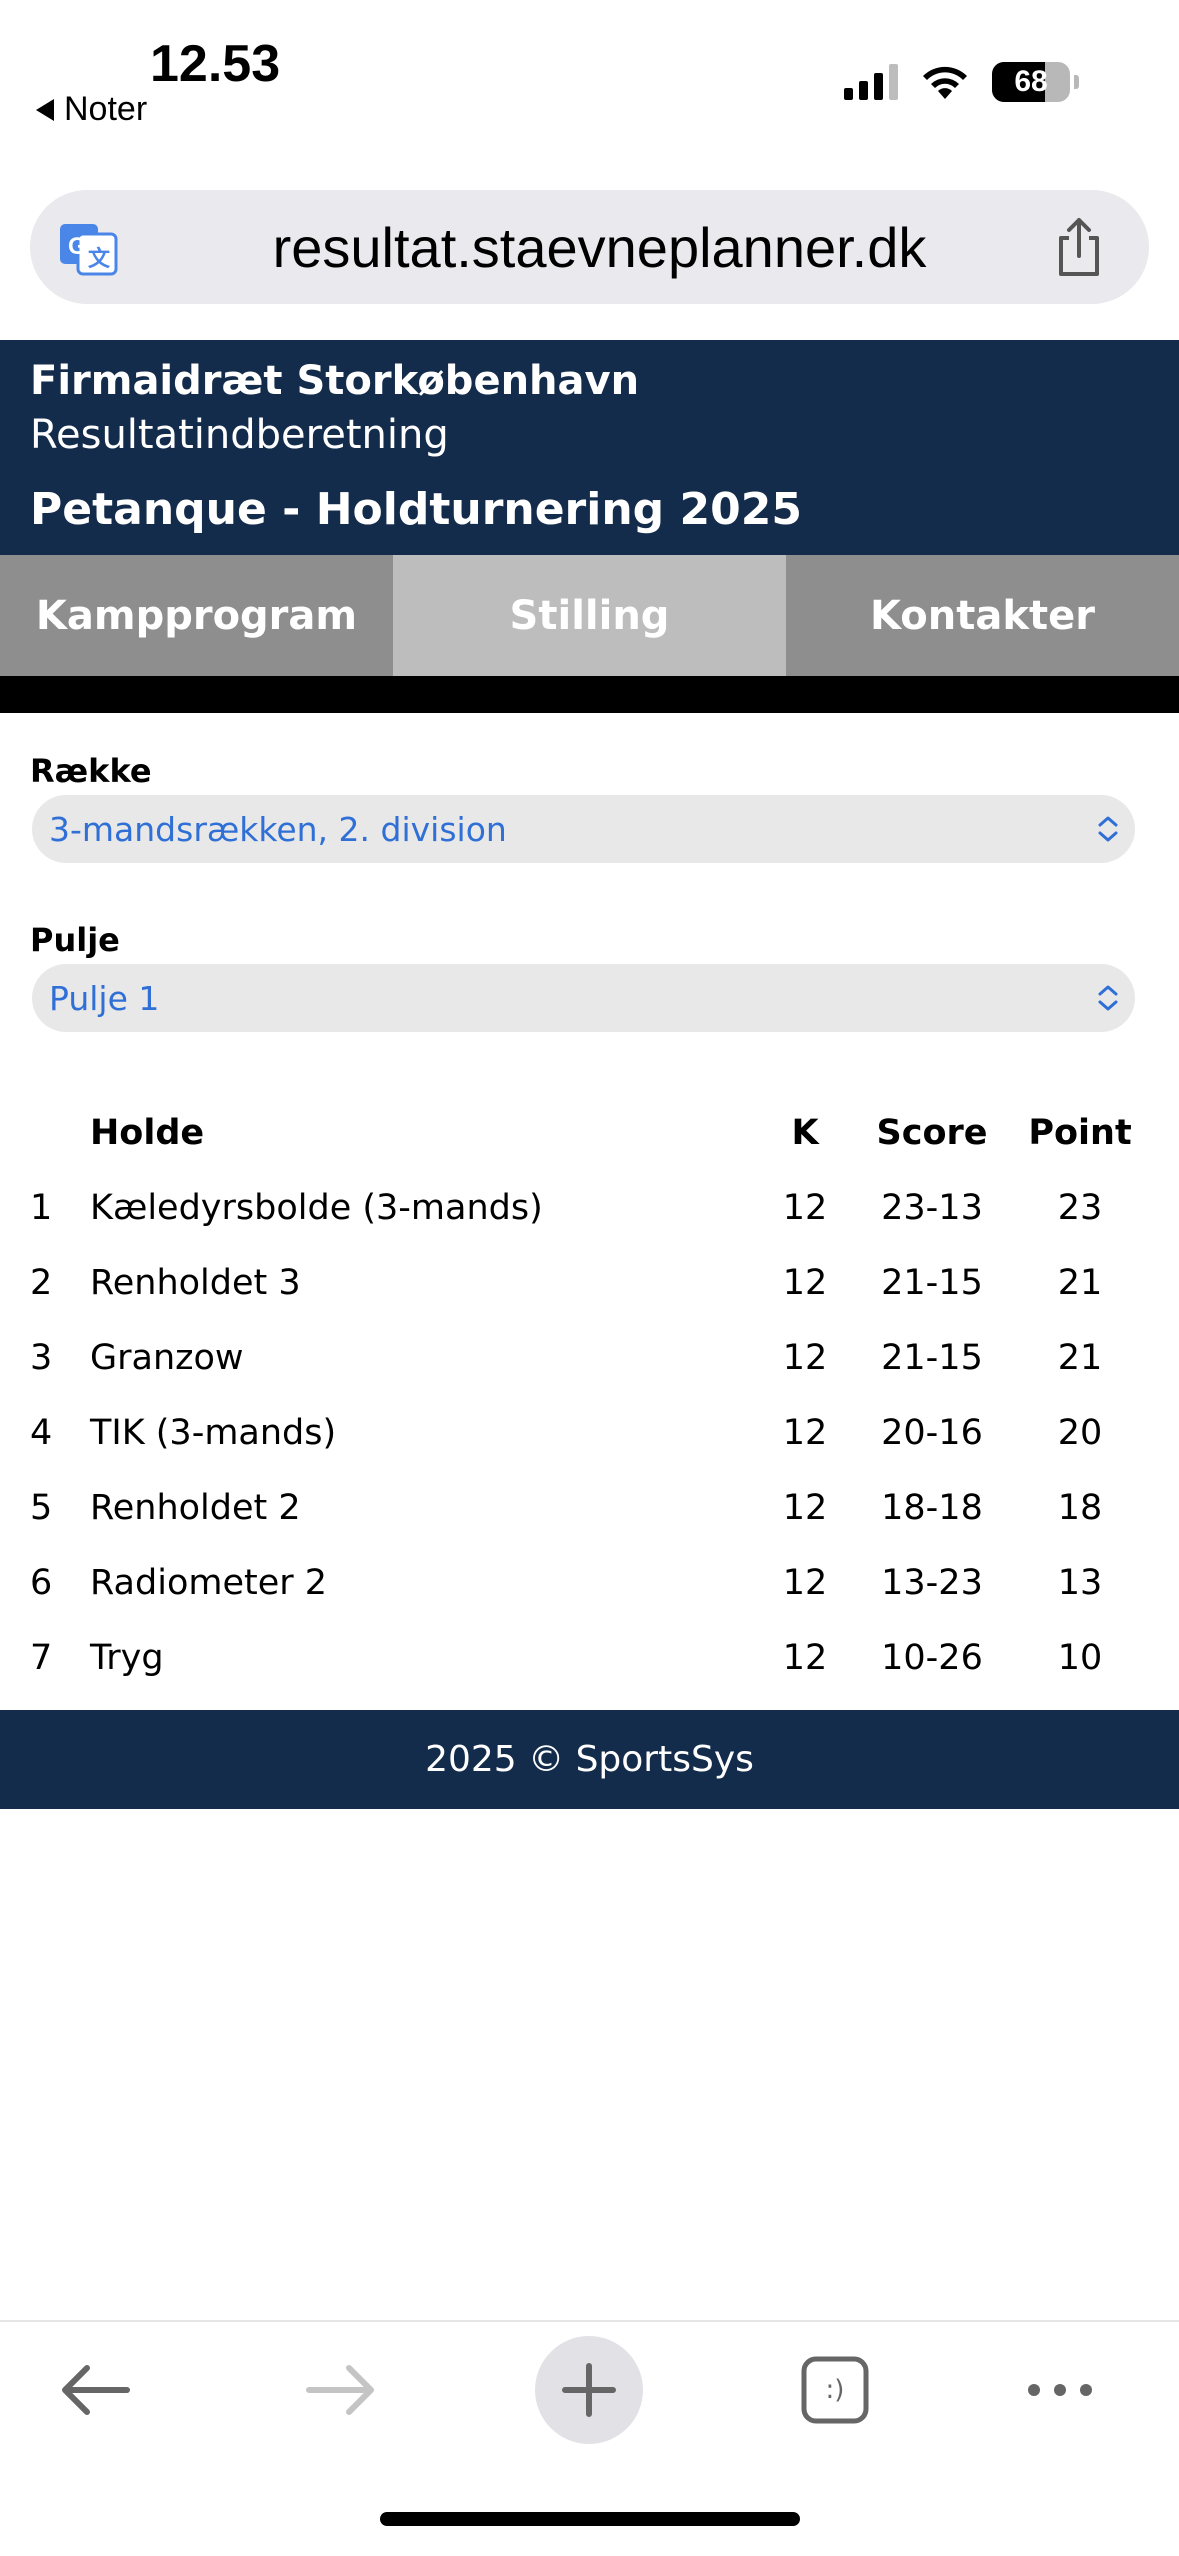 This screenshot has height=2556, width=1179. I want to click on pool-select-label: Pulje, so click(75, 940).